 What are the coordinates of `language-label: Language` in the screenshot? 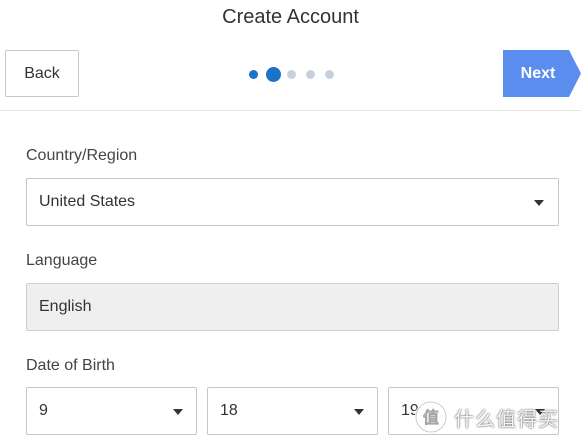 It's located at (62, 260).